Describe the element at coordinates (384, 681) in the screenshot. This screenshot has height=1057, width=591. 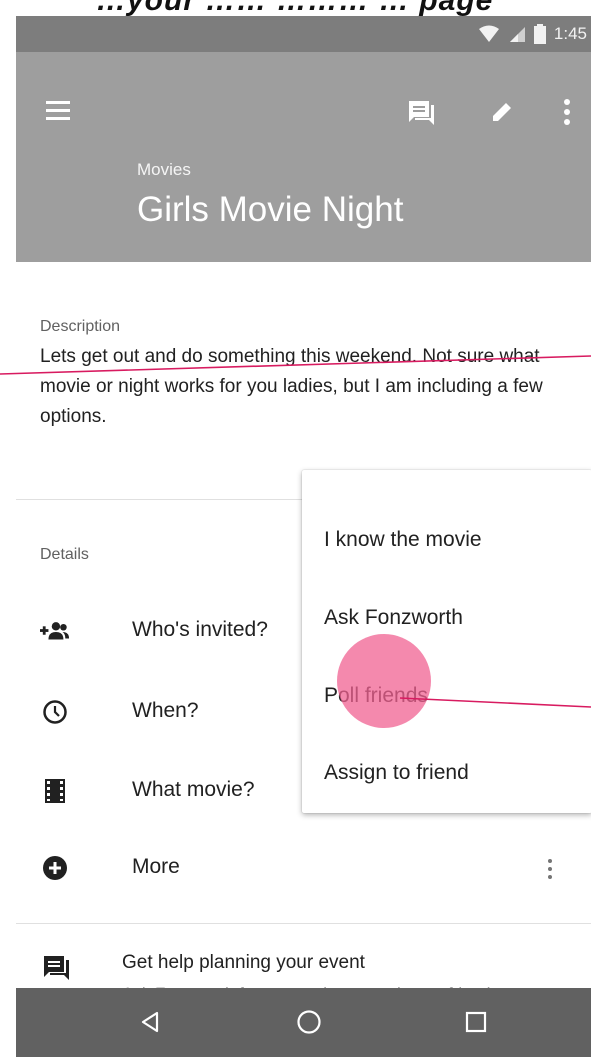
I see `touch-indicator` at that location.